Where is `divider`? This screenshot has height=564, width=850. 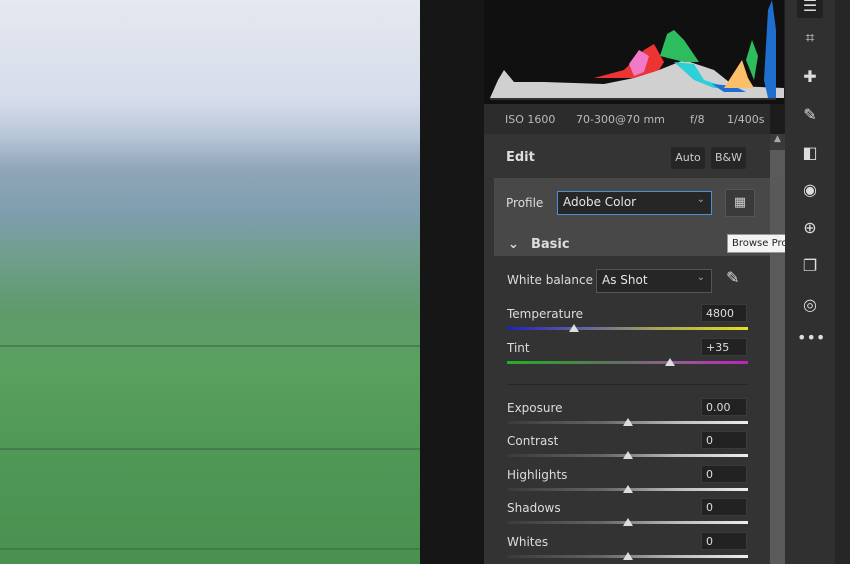 divider is located at coordinates (627, 384).